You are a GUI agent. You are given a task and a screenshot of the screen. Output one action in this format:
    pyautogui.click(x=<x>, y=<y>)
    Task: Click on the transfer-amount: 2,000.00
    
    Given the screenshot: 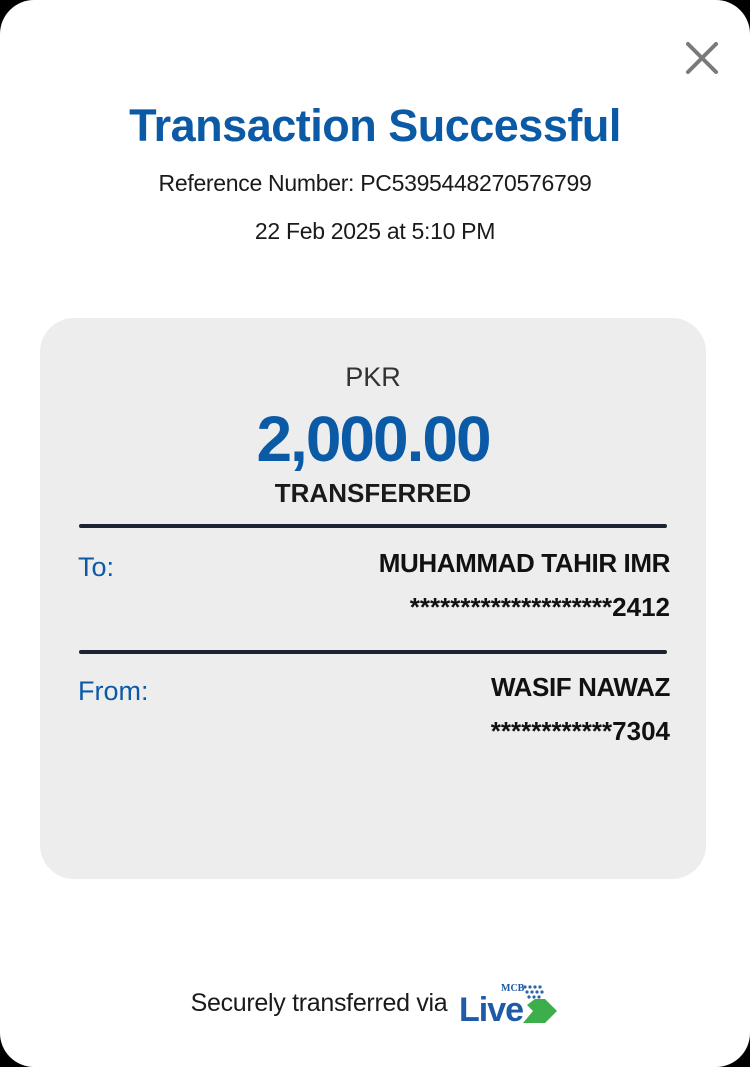 What is the action you would take?
    pyautogui.click(x=373, y=439)
    